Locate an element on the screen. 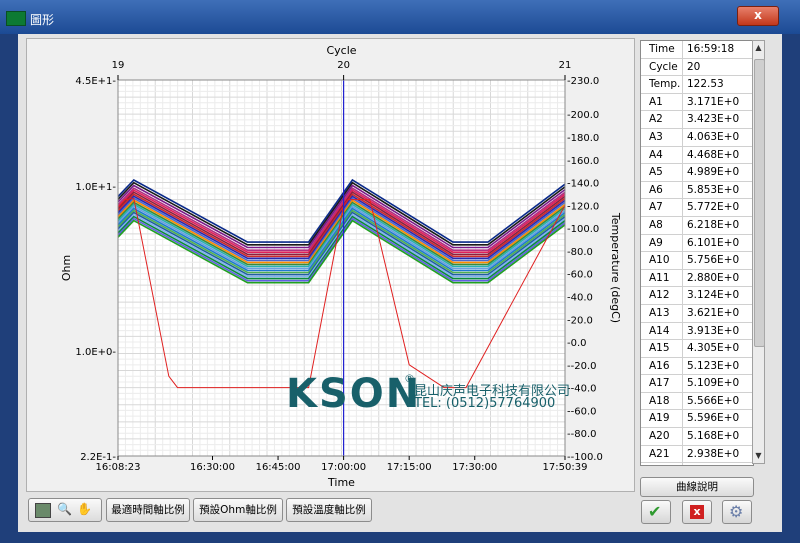 Image resolution: width=800 pixels, height=543 pixels. table-row: A17 5.109E+0 is located at coordinates (697, 384).